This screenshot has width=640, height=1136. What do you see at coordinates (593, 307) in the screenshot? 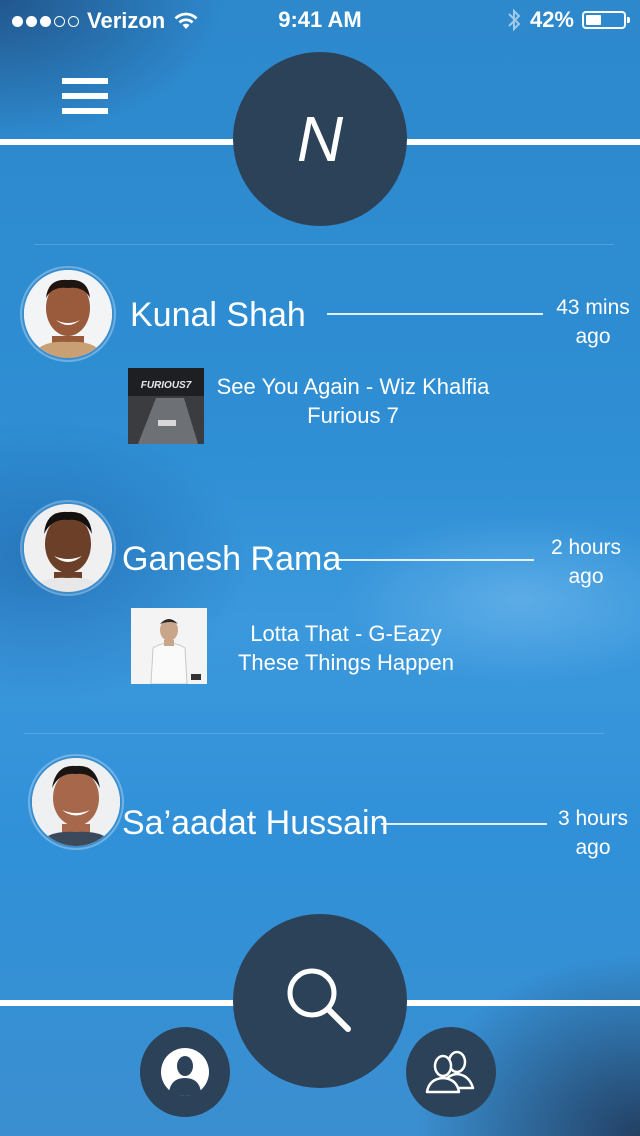
I see `time-value: 43 mins` at bounding box center [593, 307].